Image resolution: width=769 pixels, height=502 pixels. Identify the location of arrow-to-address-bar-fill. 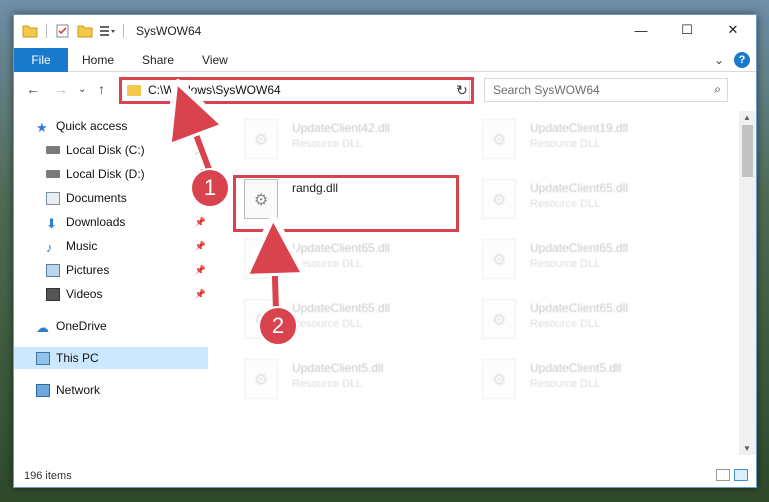
(198, 141).